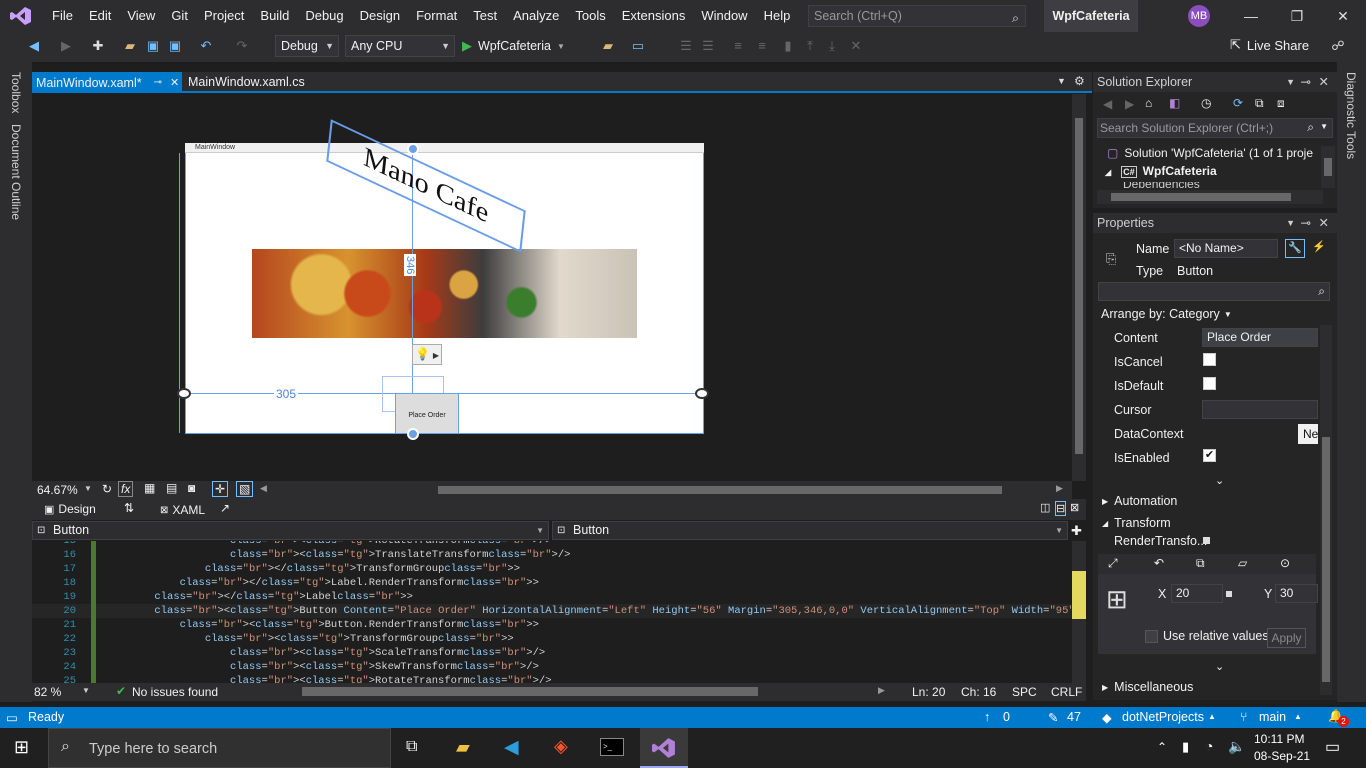 The image size is (1366, 768). What do you see at coordinates (1328, 167) in the screenshot?
I see `solution-vscroll` at bounding box center [1328, 167].